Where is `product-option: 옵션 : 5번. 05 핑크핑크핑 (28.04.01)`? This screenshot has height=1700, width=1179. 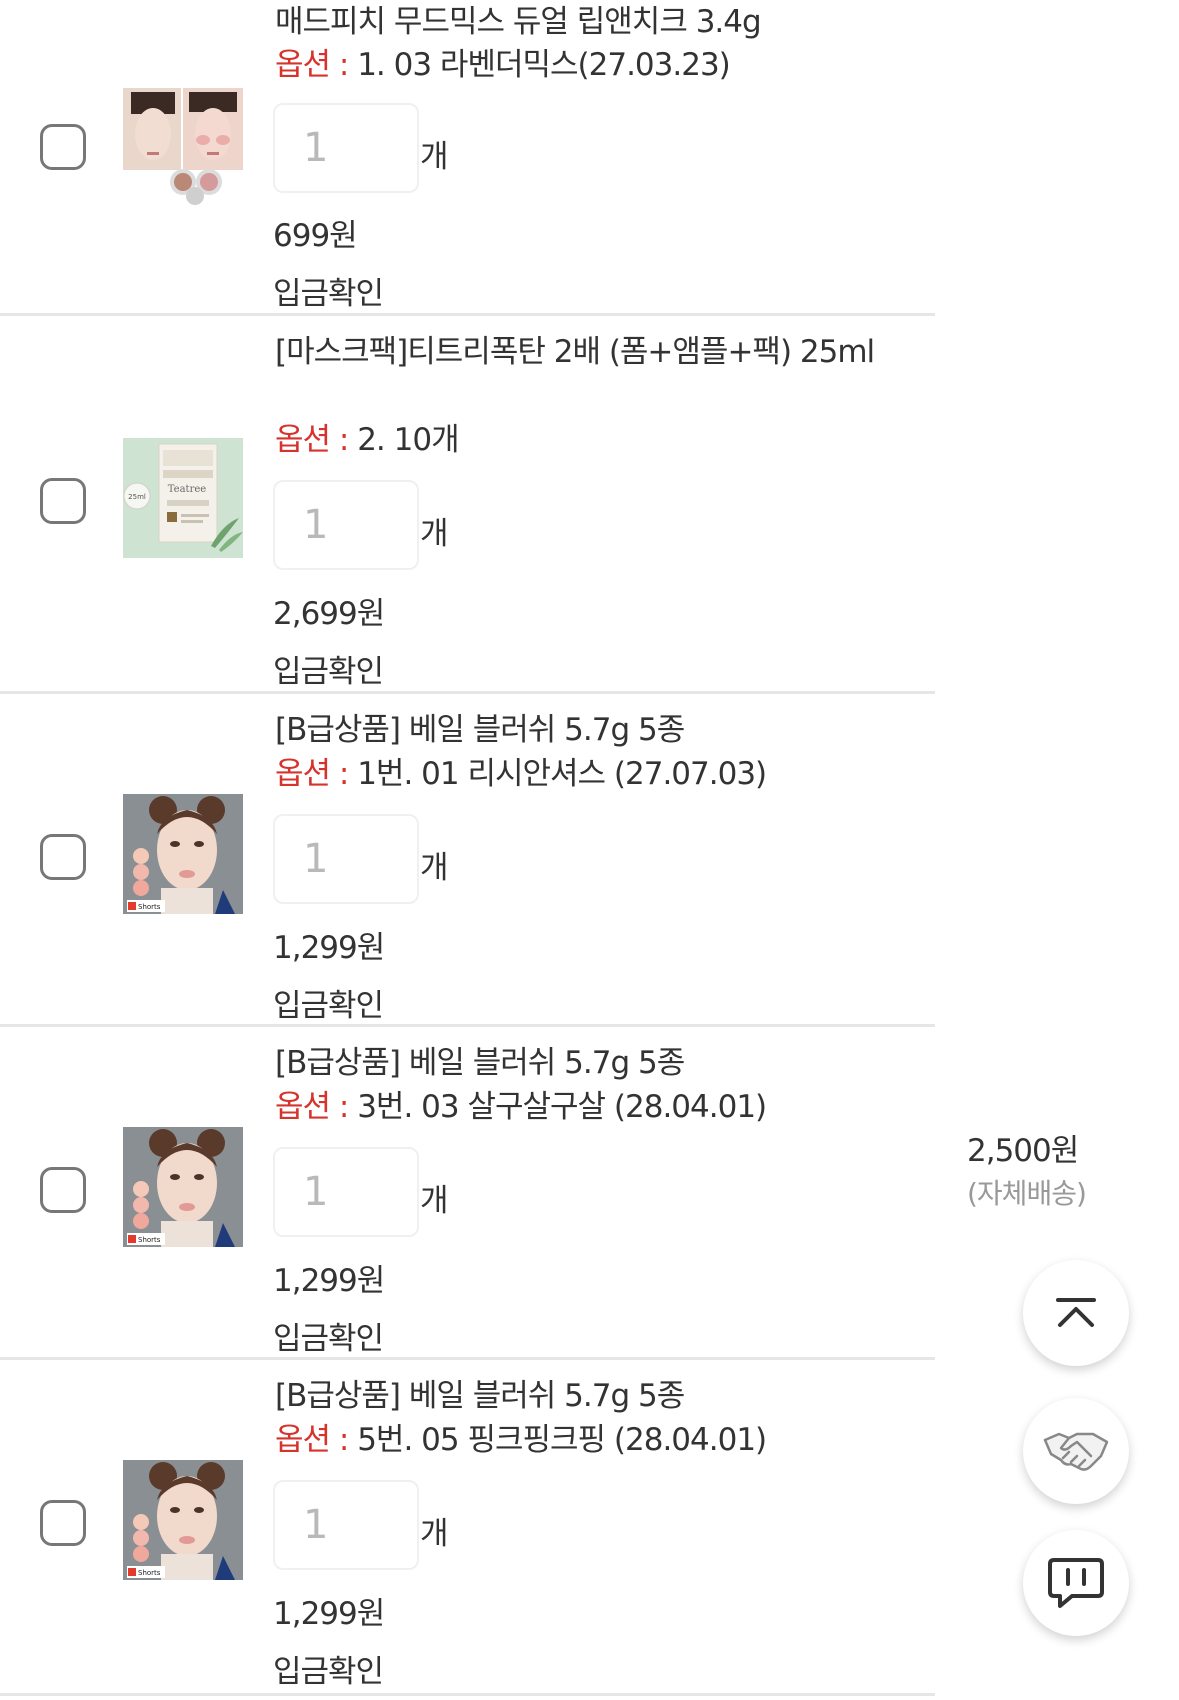 product-option: 옵션 : 5번. 05 핑크핑크핑 (28.04.01) is located at coordinates (585, 1440).